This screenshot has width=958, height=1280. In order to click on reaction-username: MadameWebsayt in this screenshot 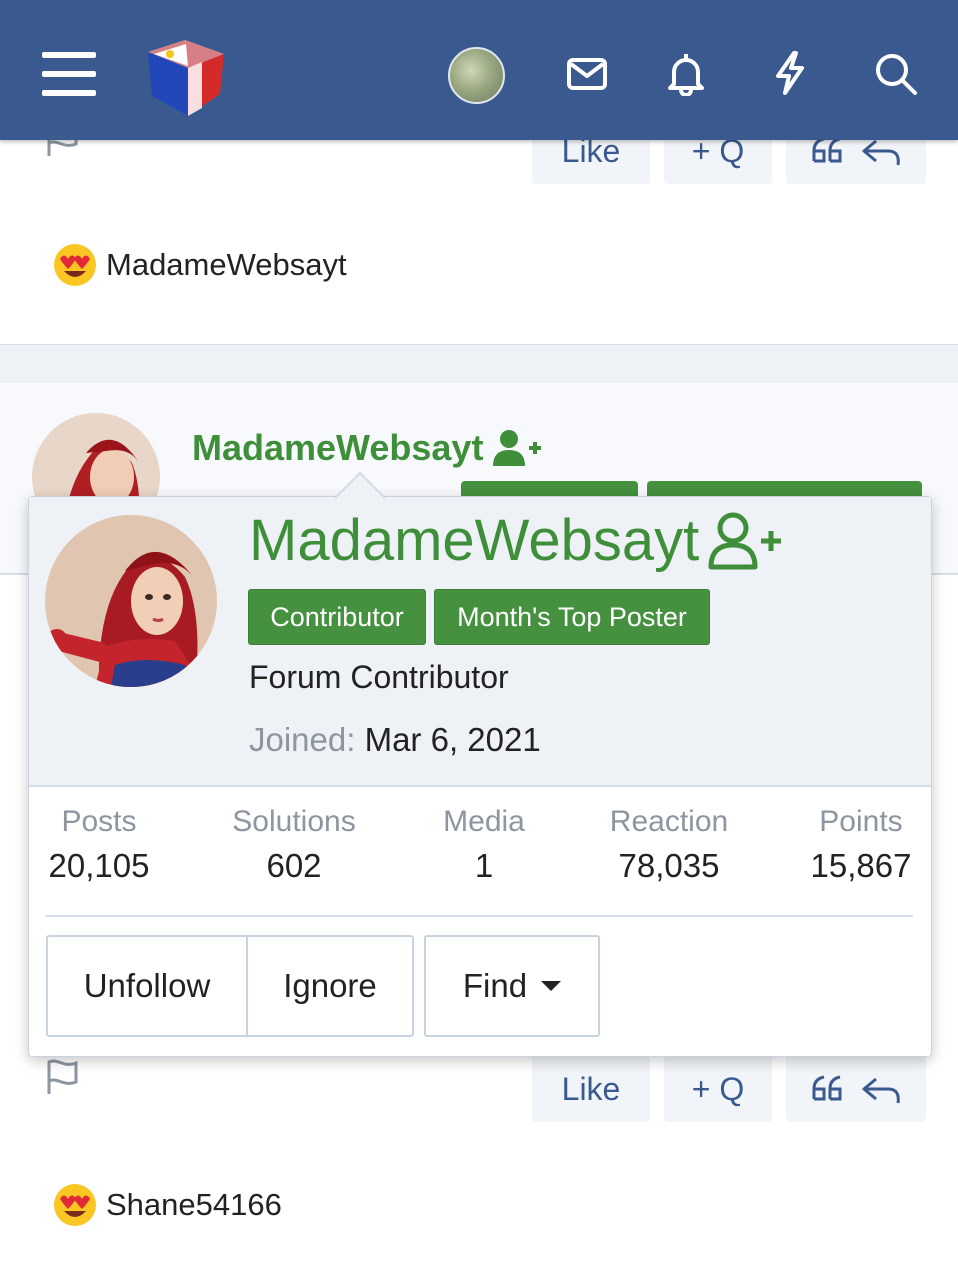, I will do `click(226, 265)`.